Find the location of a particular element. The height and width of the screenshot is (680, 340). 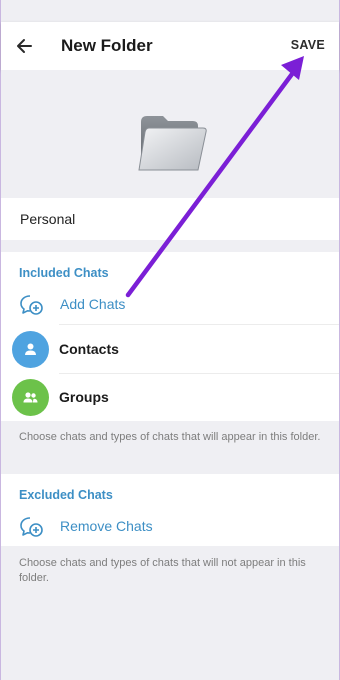

groups-avatar is located at coordinates (30, 397).